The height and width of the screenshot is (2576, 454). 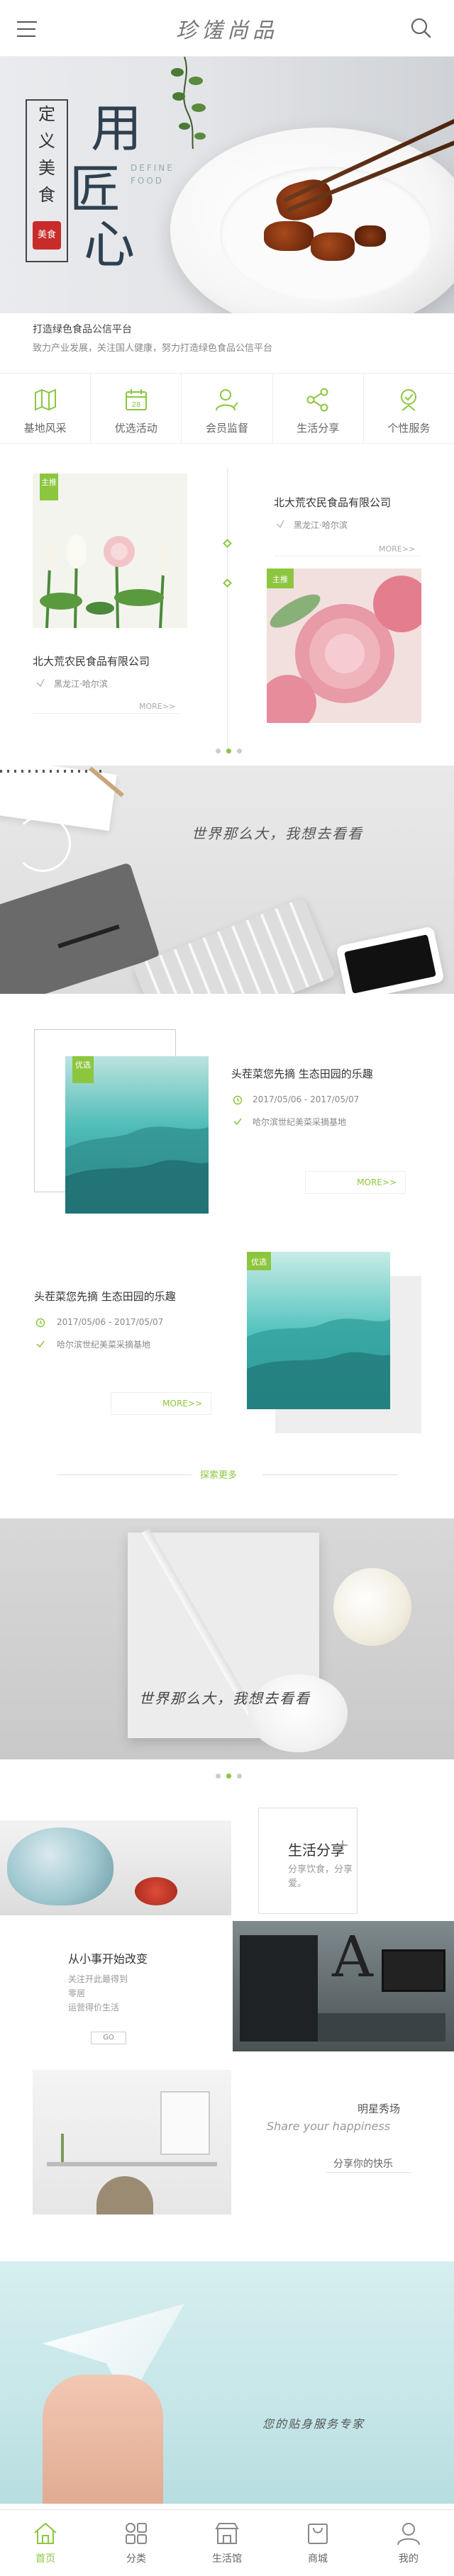 I want to click on small-change-title: 从小事开始改变, so click(x=108, y=1958).